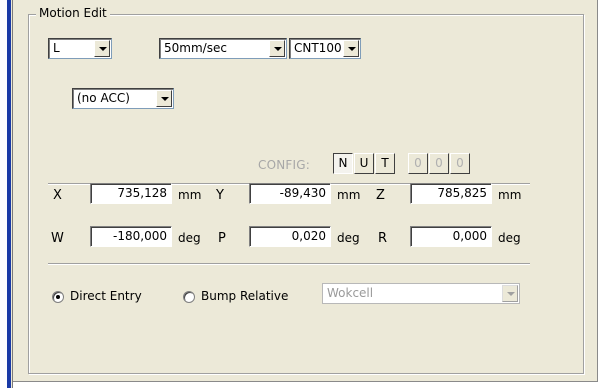  I want to click on z-unit: mm, so click(510, 195).